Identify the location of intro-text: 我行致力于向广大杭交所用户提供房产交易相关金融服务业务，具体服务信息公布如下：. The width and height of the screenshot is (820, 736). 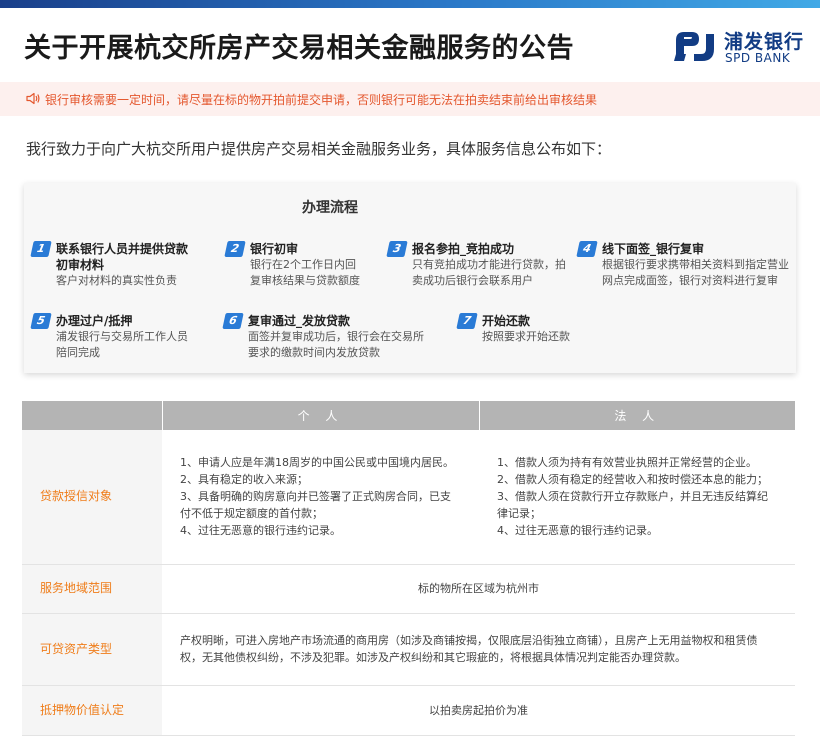
(319, 149).